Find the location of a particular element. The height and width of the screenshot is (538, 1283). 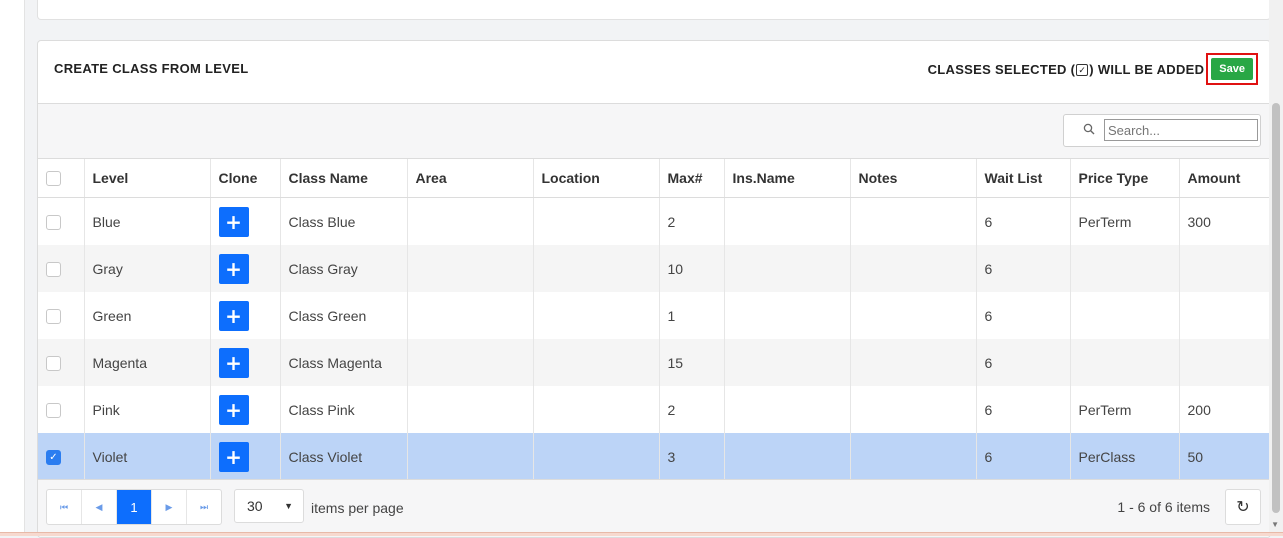

bottom-edge is located at coordinates (641, 534).